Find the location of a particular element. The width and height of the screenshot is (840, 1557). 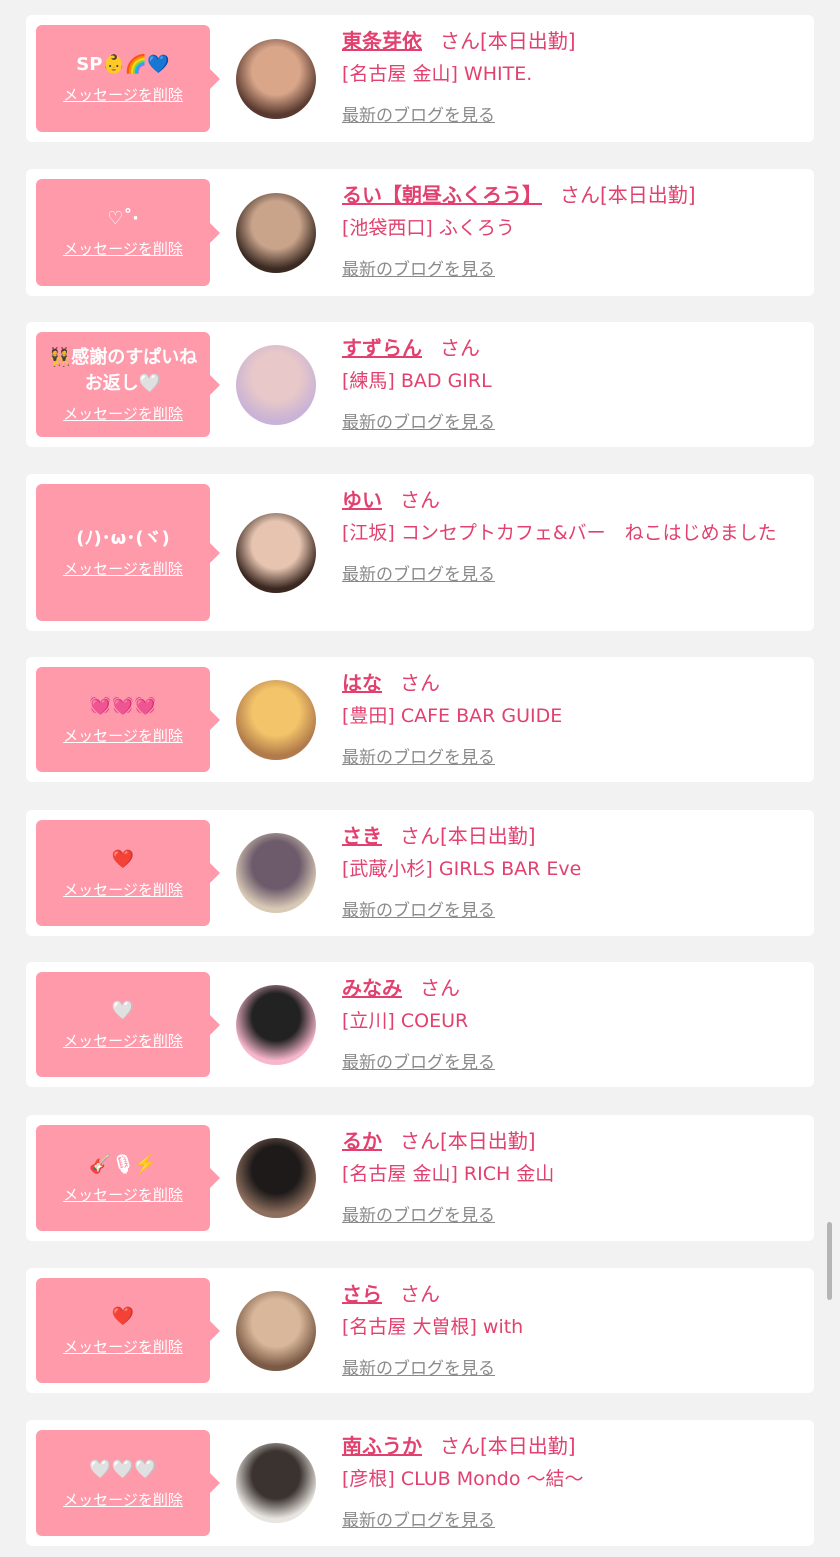

name-line: みなみ さん is located at coordinates (568, 988).